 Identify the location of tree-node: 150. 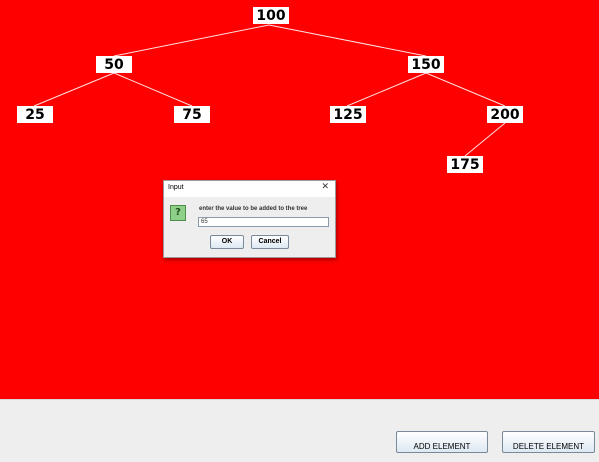
(426, 64).